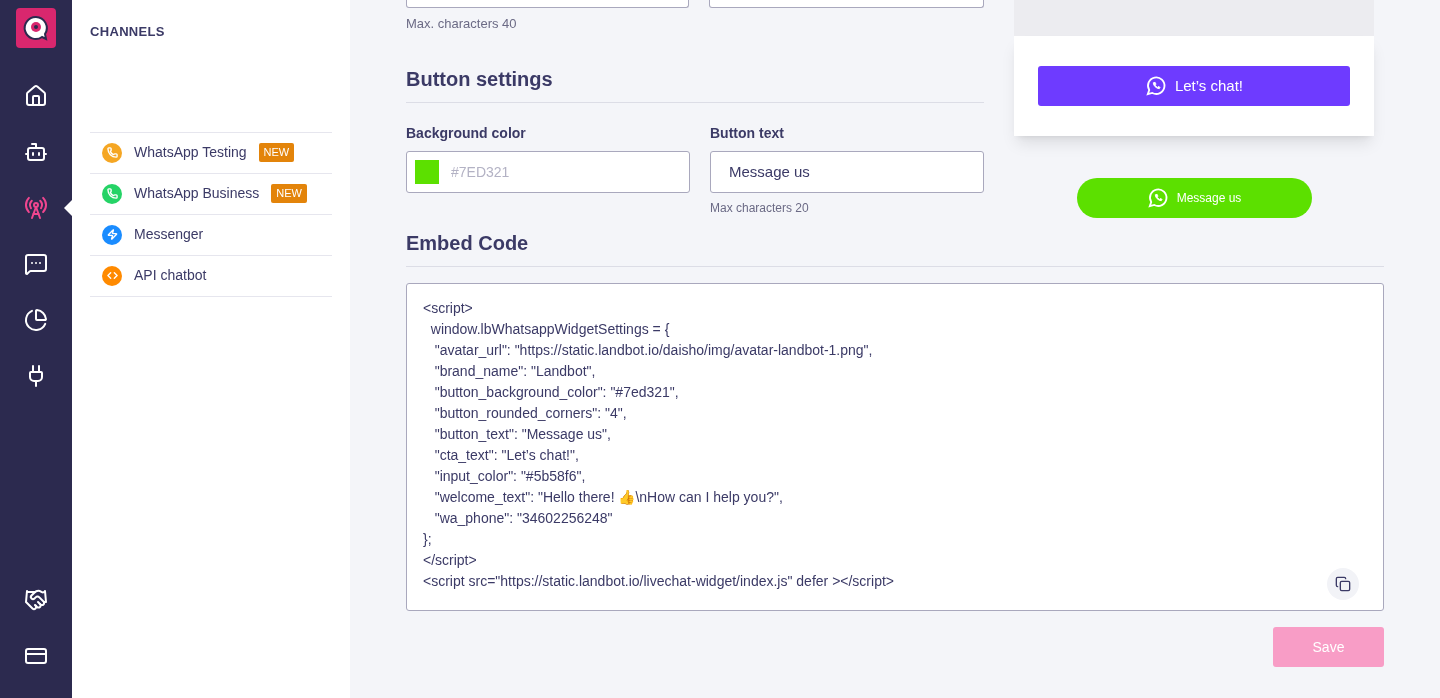 The height and width of the screenshot is (698, 1440). Describe the element at coordinates (36, 28) in the screenshot. I see `logo-icon` at that location.